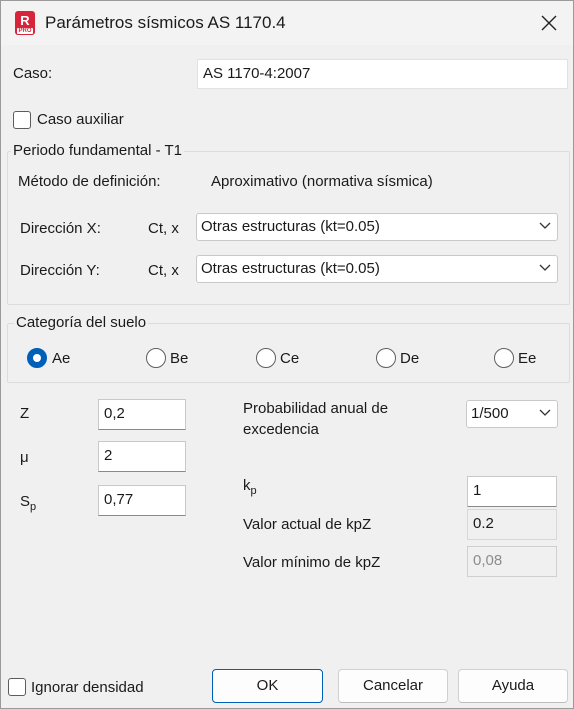 Image resolution: width=574 pixels, height=709 pixels. Describe the element at coordinates (312, 562) in the screenshot. I see `valor-minimo-label: Valor mínimo de kpZ` at that location.